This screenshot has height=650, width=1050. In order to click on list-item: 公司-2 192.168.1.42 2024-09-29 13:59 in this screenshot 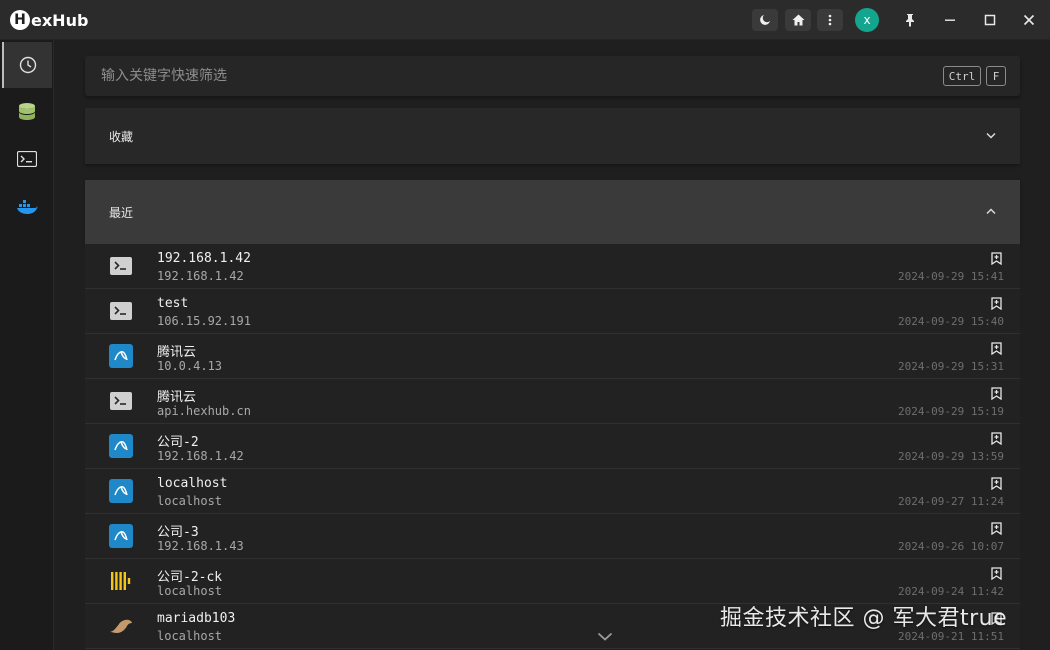, I will do `click(552, 446)`.